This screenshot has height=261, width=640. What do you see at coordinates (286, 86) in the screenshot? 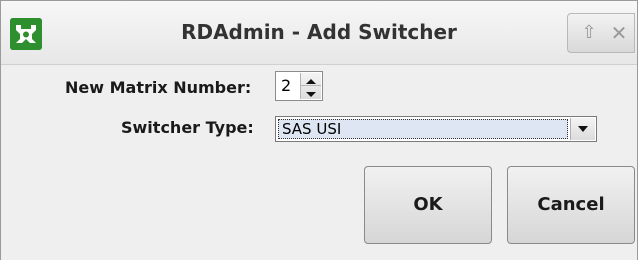
I see `matrix-number-value: 2` at bounding box center [286, 86].